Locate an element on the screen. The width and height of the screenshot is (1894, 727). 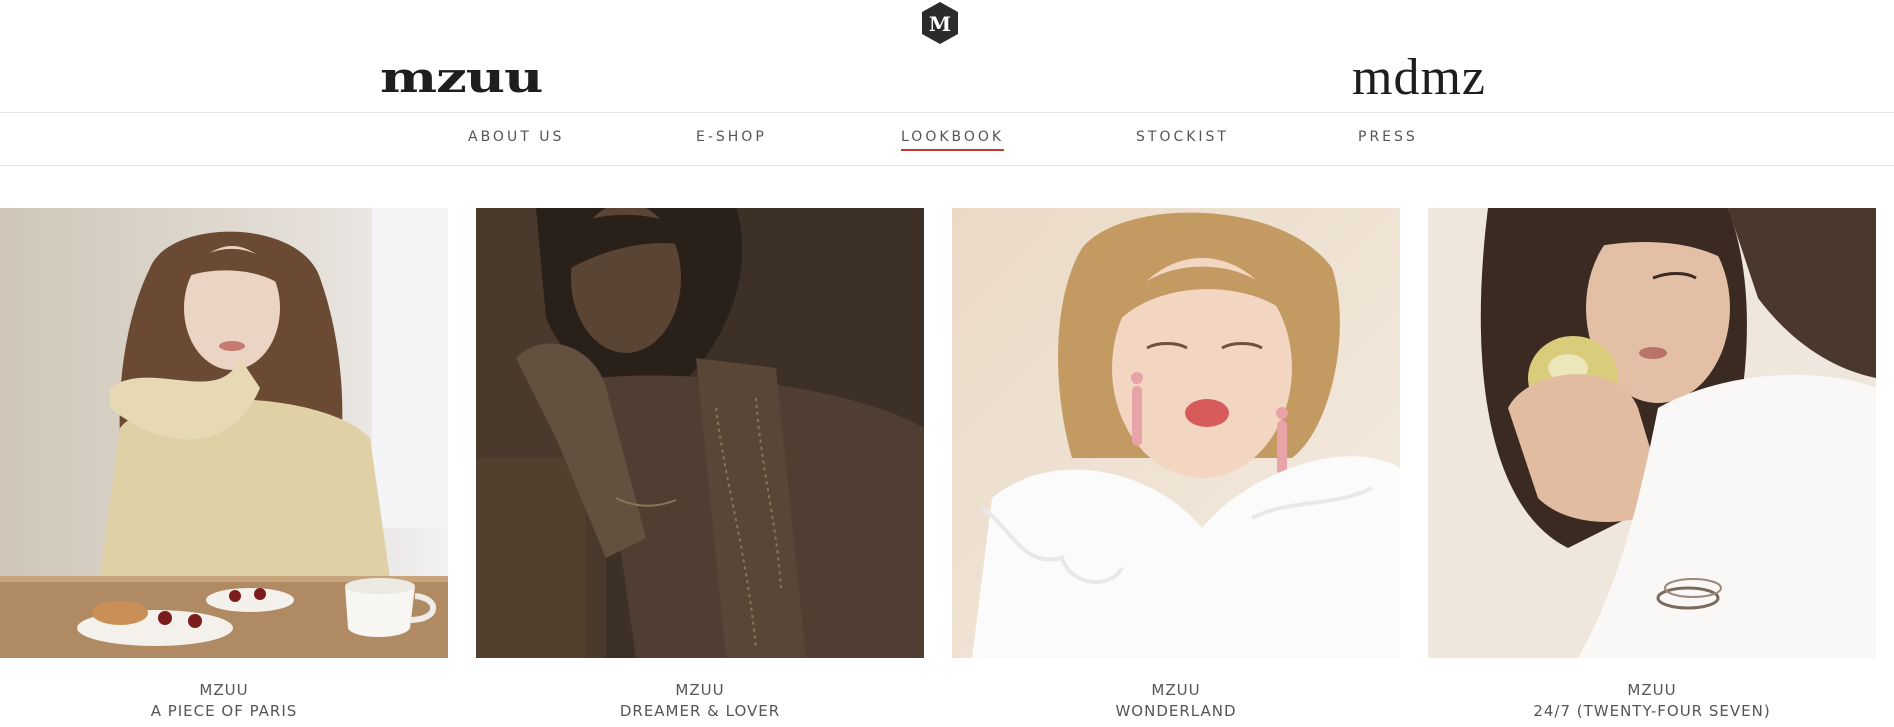
brand-logo-mdmz: mdmz is located at coordinates (1419, 78).